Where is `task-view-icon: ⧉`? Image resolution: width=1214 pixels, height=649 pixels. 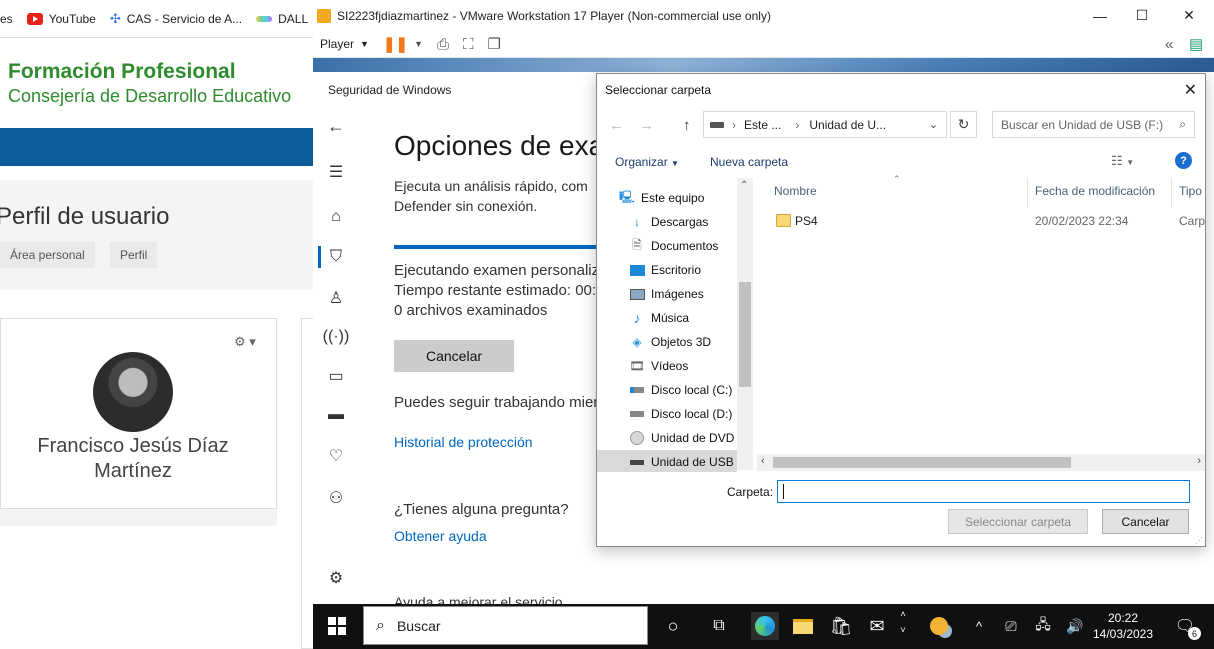
task-view-icon: ⧉ is located at coordinates (719, 626).